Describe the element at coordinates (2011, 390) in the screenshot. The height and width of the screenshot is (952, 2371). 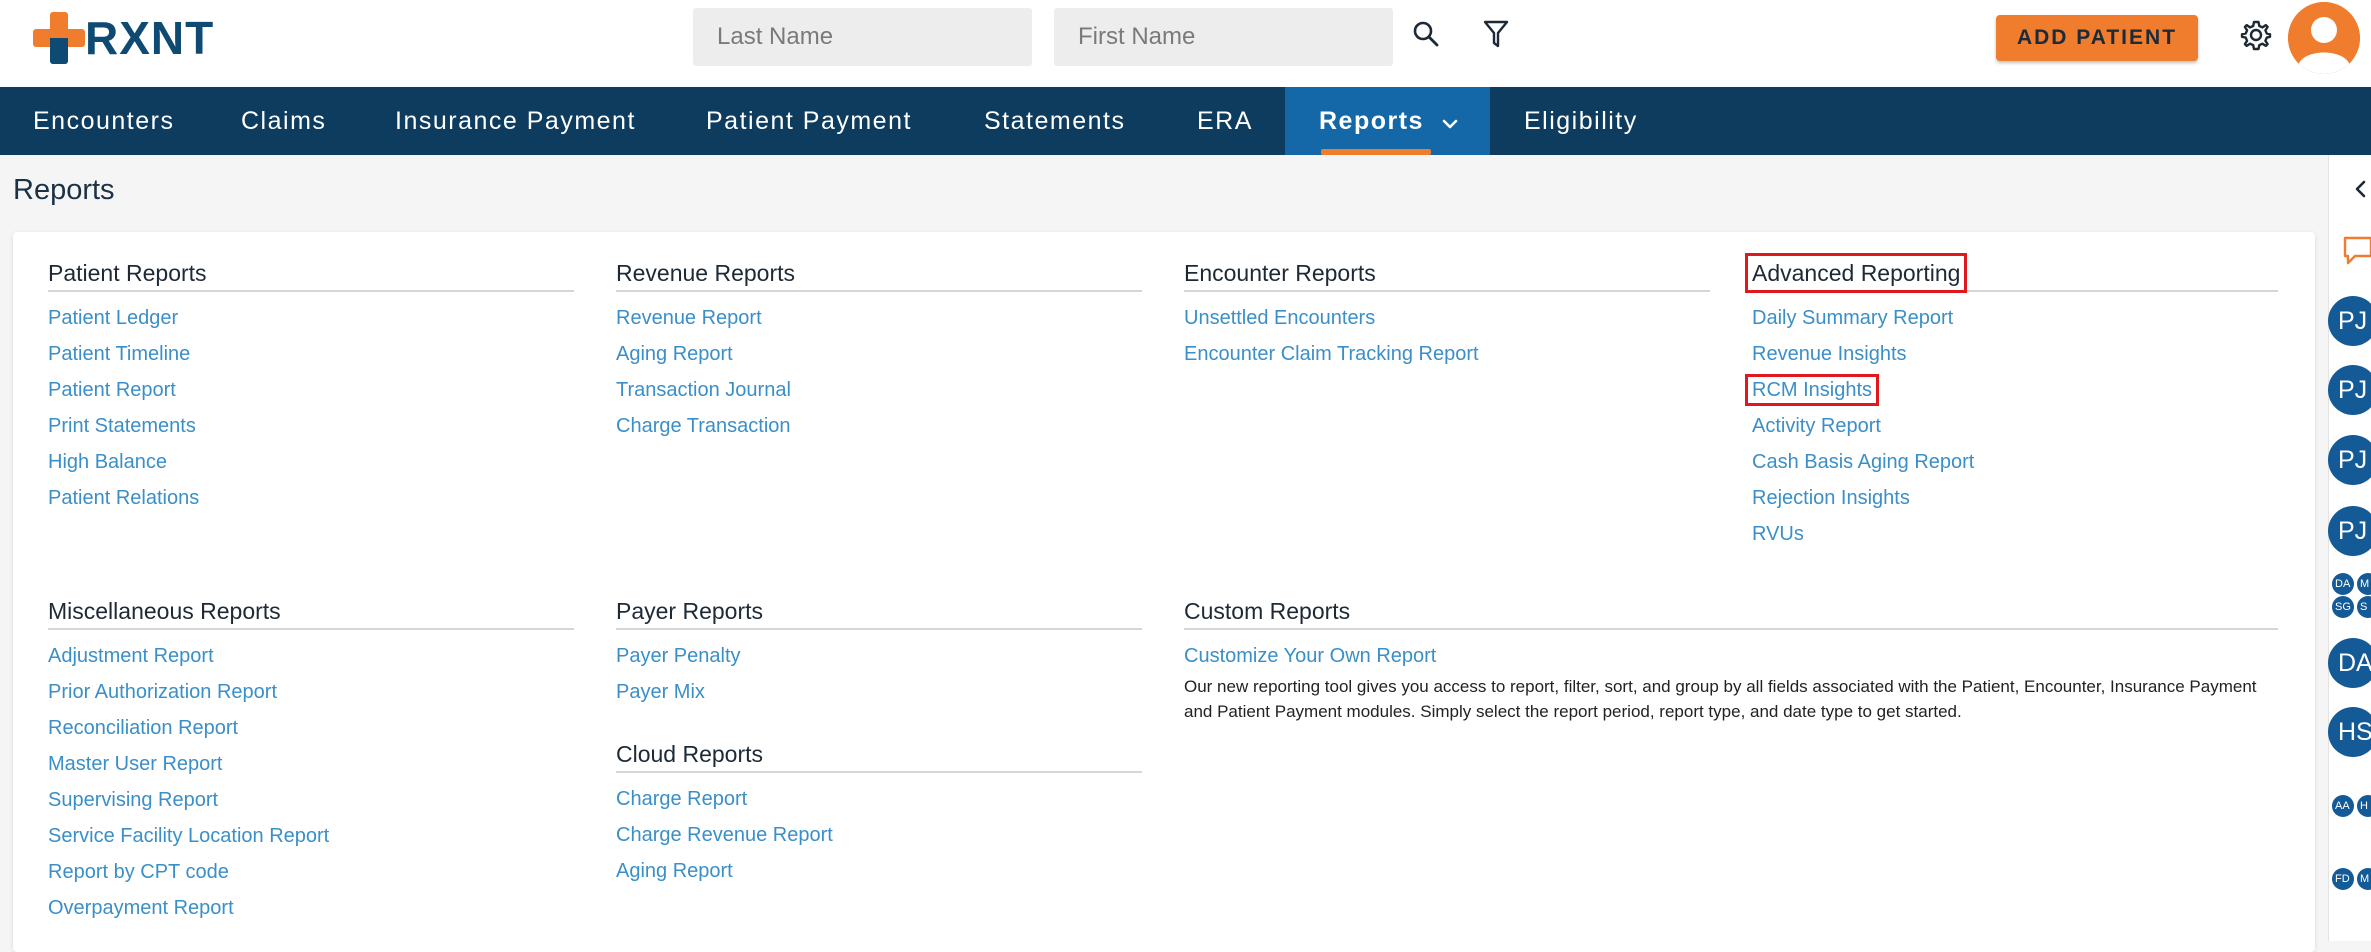
I see `report-link-rcm-insights-row: RCM Insights` at that location.